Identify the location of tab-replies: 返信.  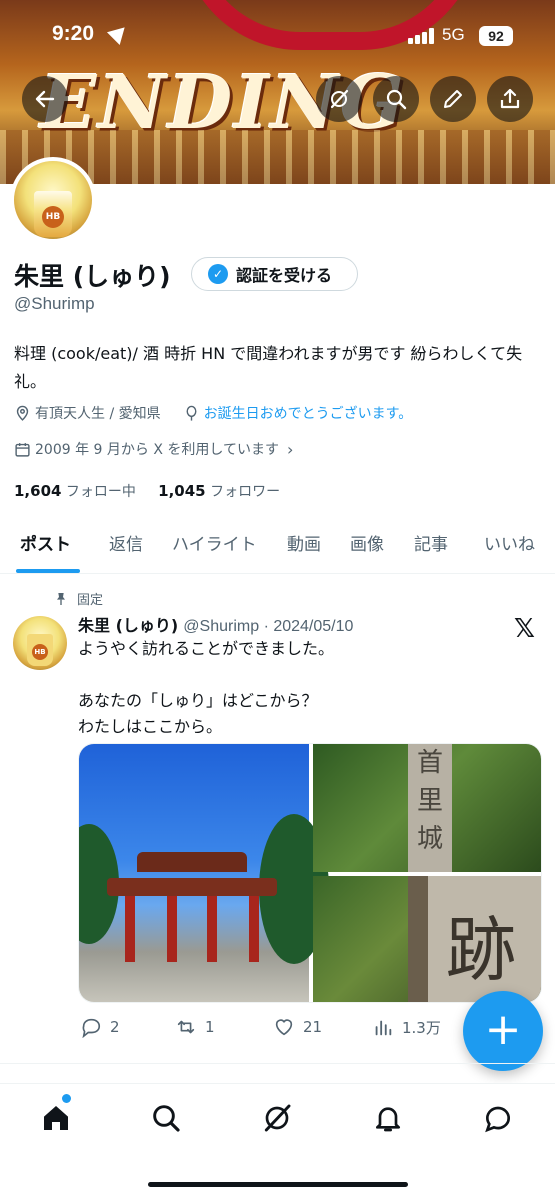
(126, 542).